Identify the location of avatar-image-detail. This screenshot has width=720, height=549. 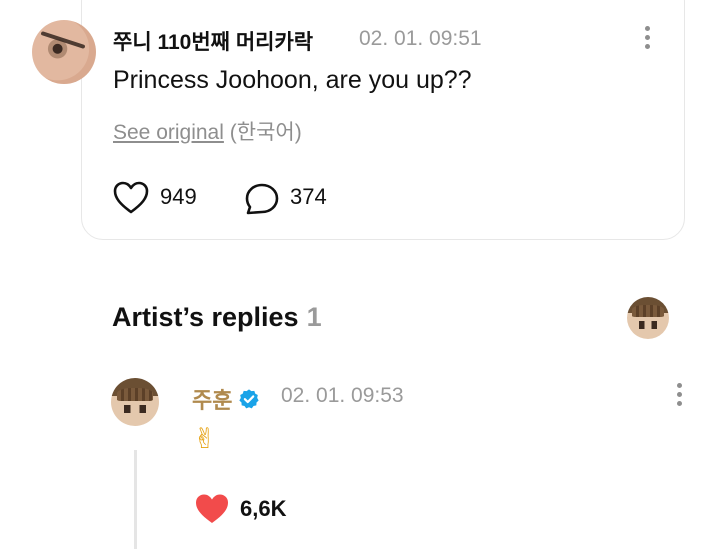
(63, 40).